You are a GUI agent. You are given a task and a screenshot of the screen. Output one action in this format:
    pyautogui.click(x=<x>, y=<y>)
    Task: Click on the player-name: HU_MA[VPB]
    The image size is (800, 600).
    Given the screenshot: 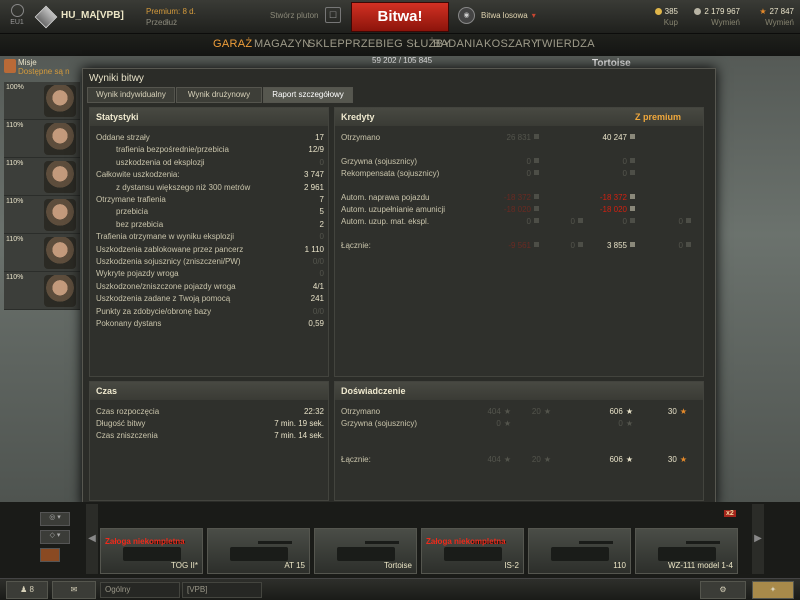 What is the action you would take?
    pyautogui.click(x=92, y=15)
    